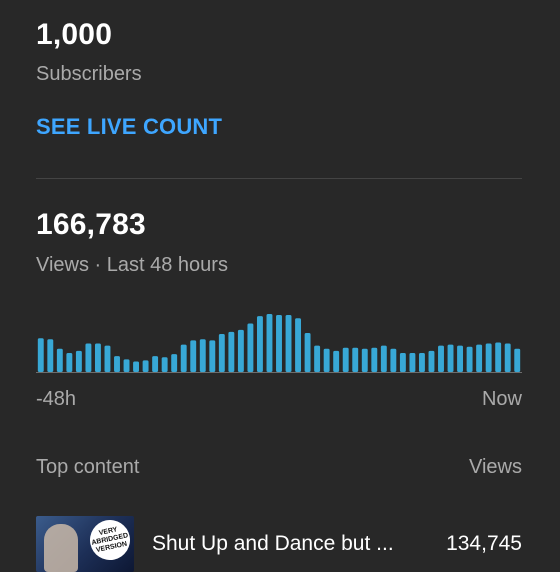 The height and width of the screenshot is (572, 560). Describe the element at coordinates (56, 399) in the screenshot. I see `chart-x-start-label: -48h` at that location.